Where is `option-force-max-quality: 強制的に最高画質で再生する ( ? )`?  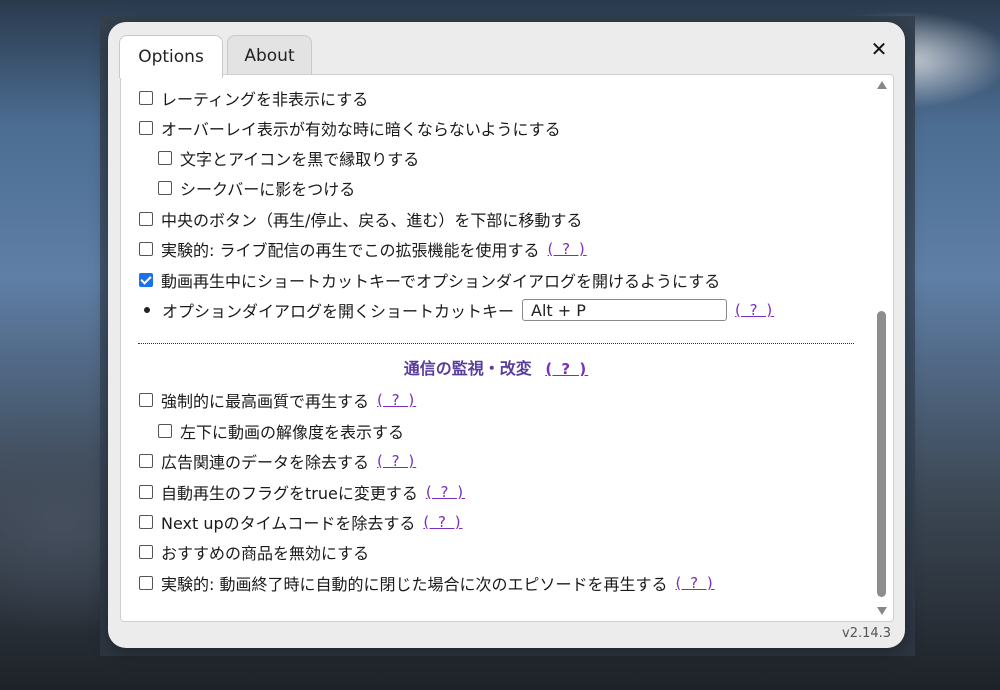
option-force-max-quality: 強制的に最高画質で再生する ( ? ) is located at coordinates (277, 400).